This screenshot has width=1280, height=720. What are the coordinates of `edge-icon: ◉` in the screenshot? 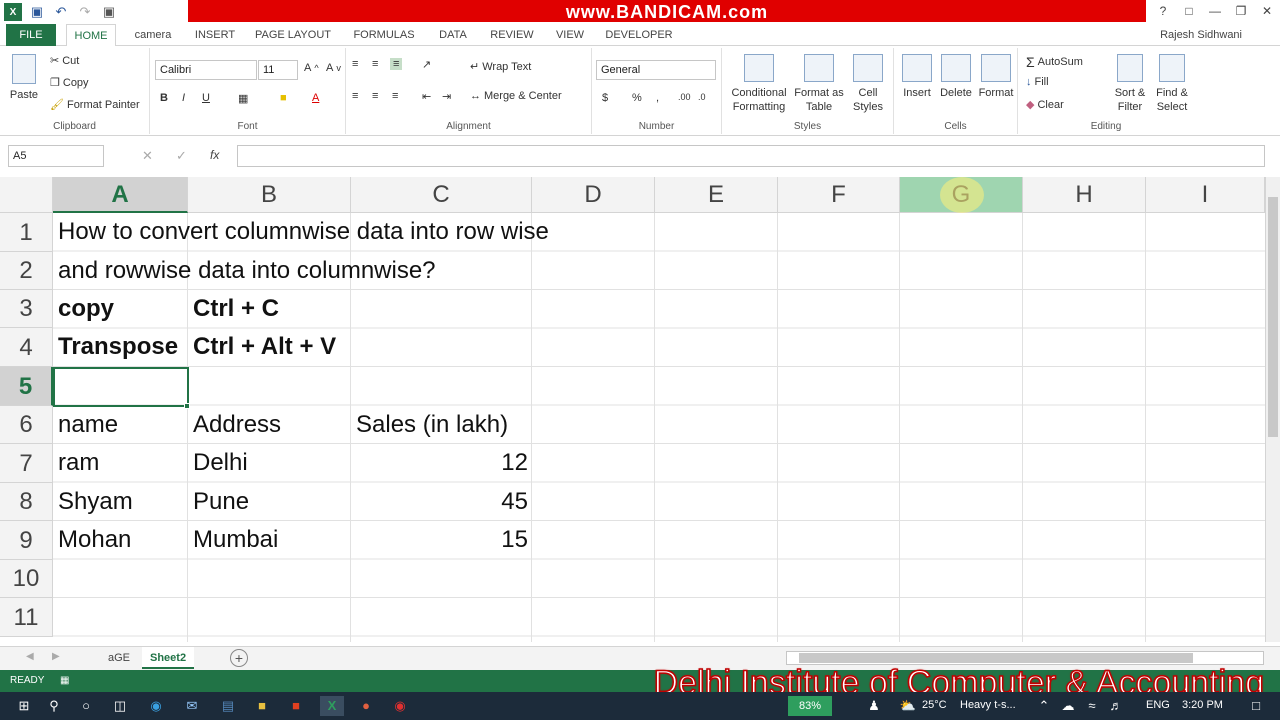 It's located at (156, 706).